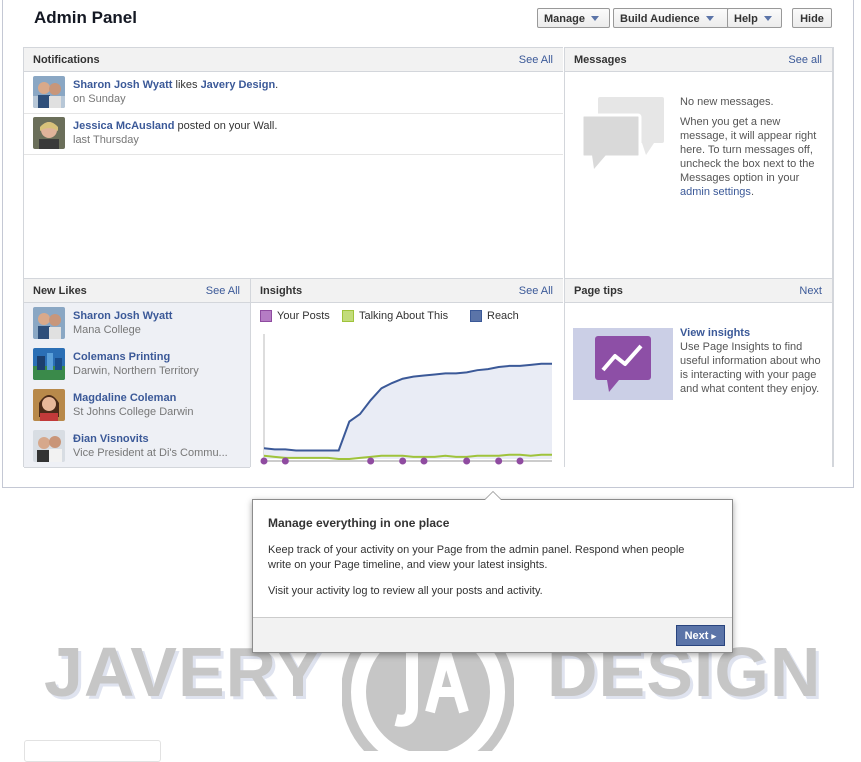  What do you see at coordinates (622, 133) in the screenshot?
I see `messages-icon` at bounding box center [622, 133].